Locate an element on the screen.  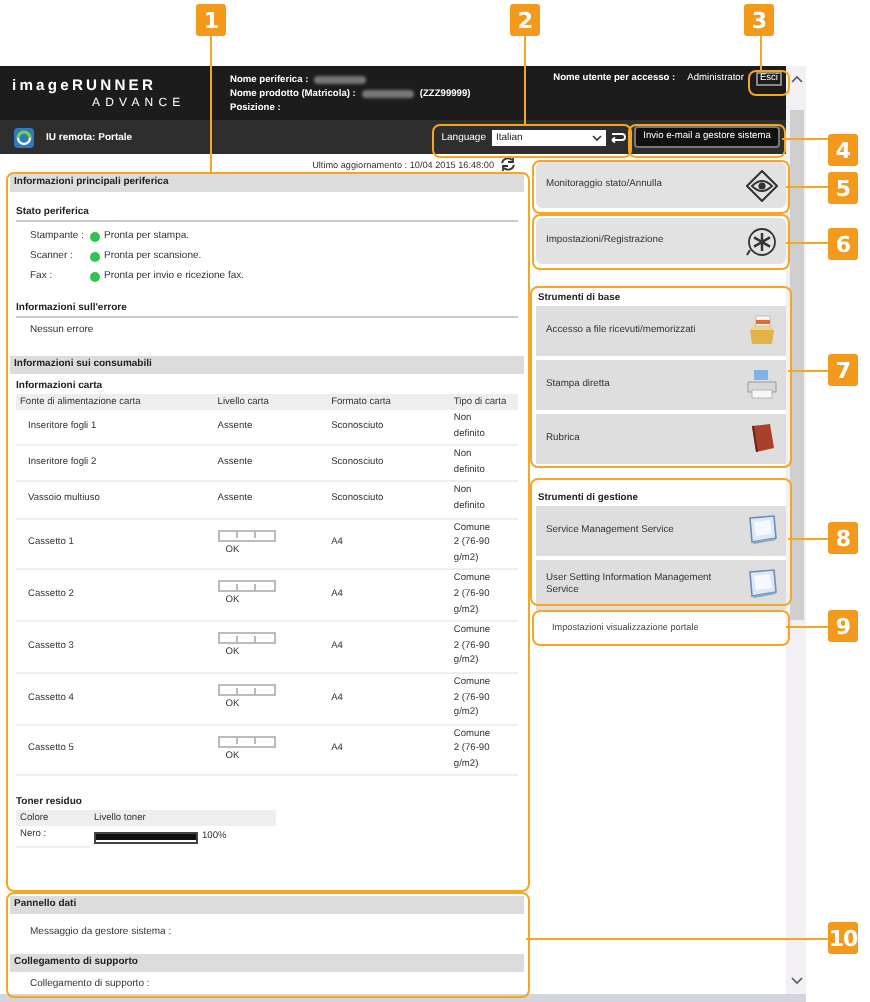
callout-badge: 2 is located at coordinates (525, 20).